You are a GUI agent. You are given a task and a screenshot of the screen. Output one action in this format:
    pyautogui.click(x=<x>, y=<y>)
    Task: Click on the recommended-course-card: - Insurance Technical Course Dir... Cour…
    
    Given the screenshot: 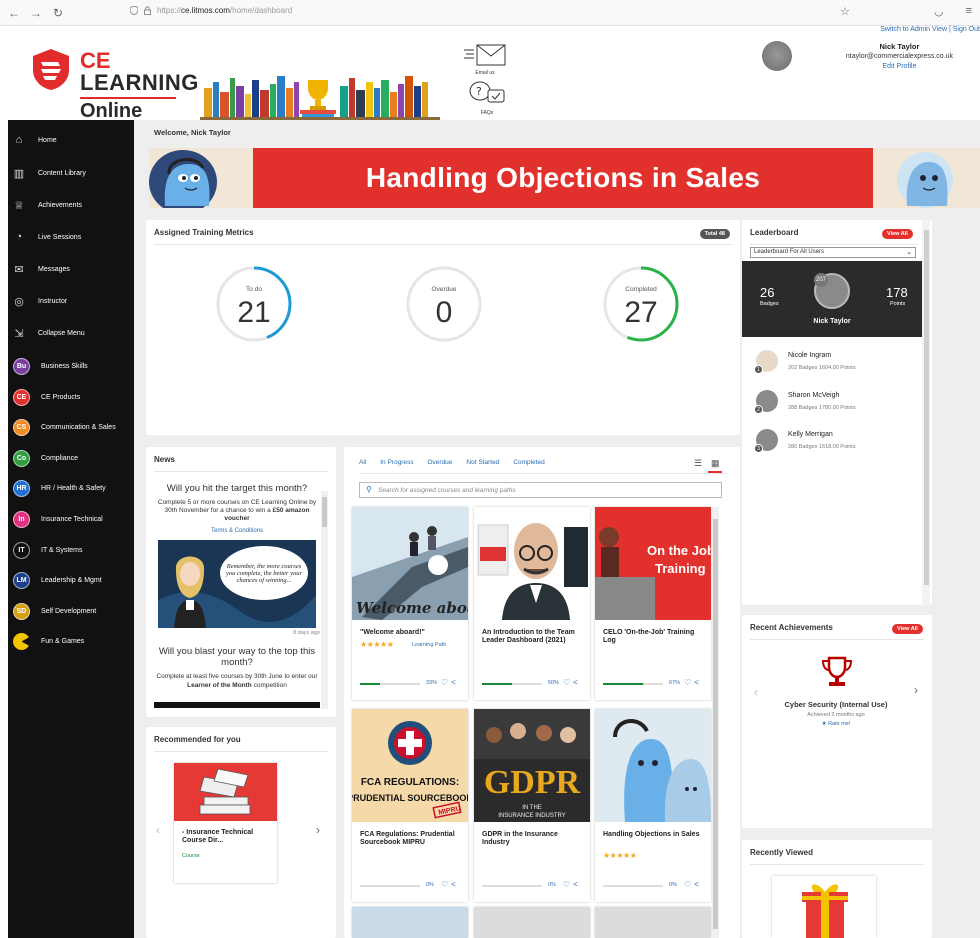 What is the action you would take?
    pyautogui.click(x=225, y=823)
    